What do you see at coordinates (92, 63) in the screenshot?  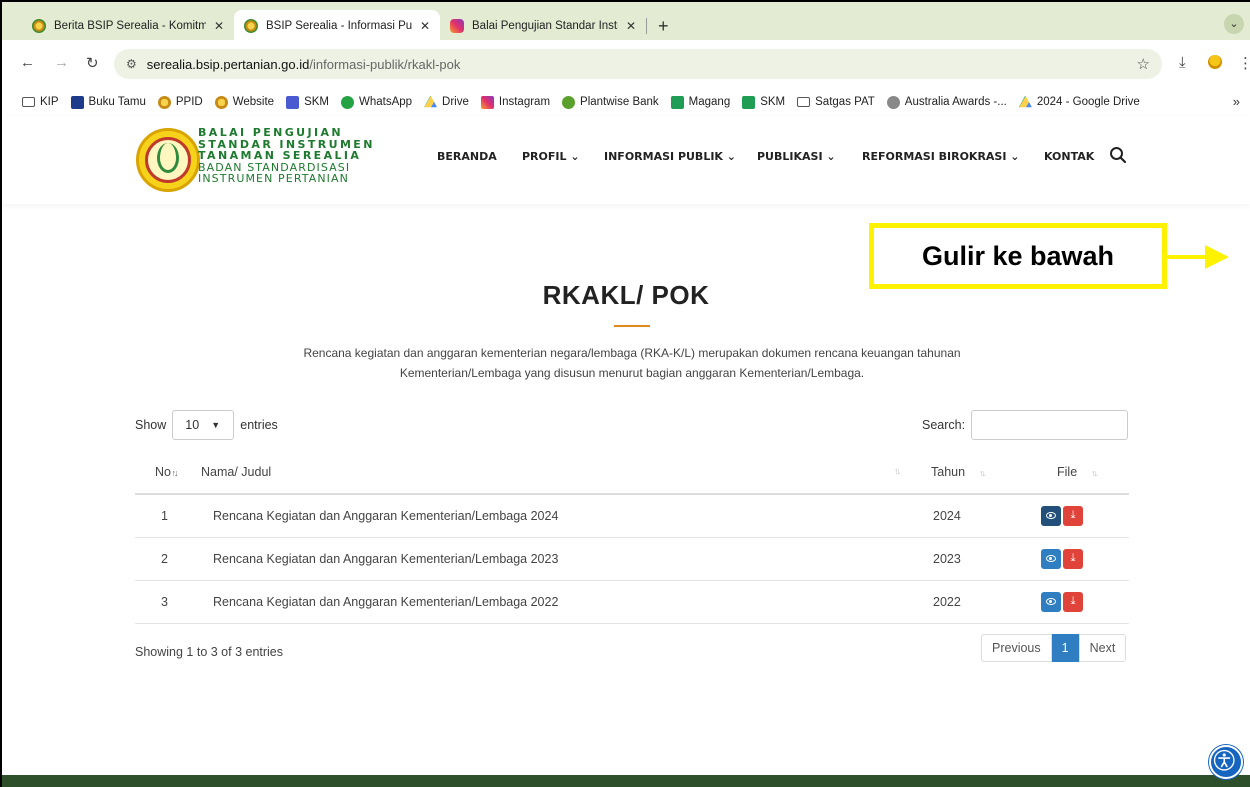 I see `reload-icon: ↻` at bounding box center [92, 63].